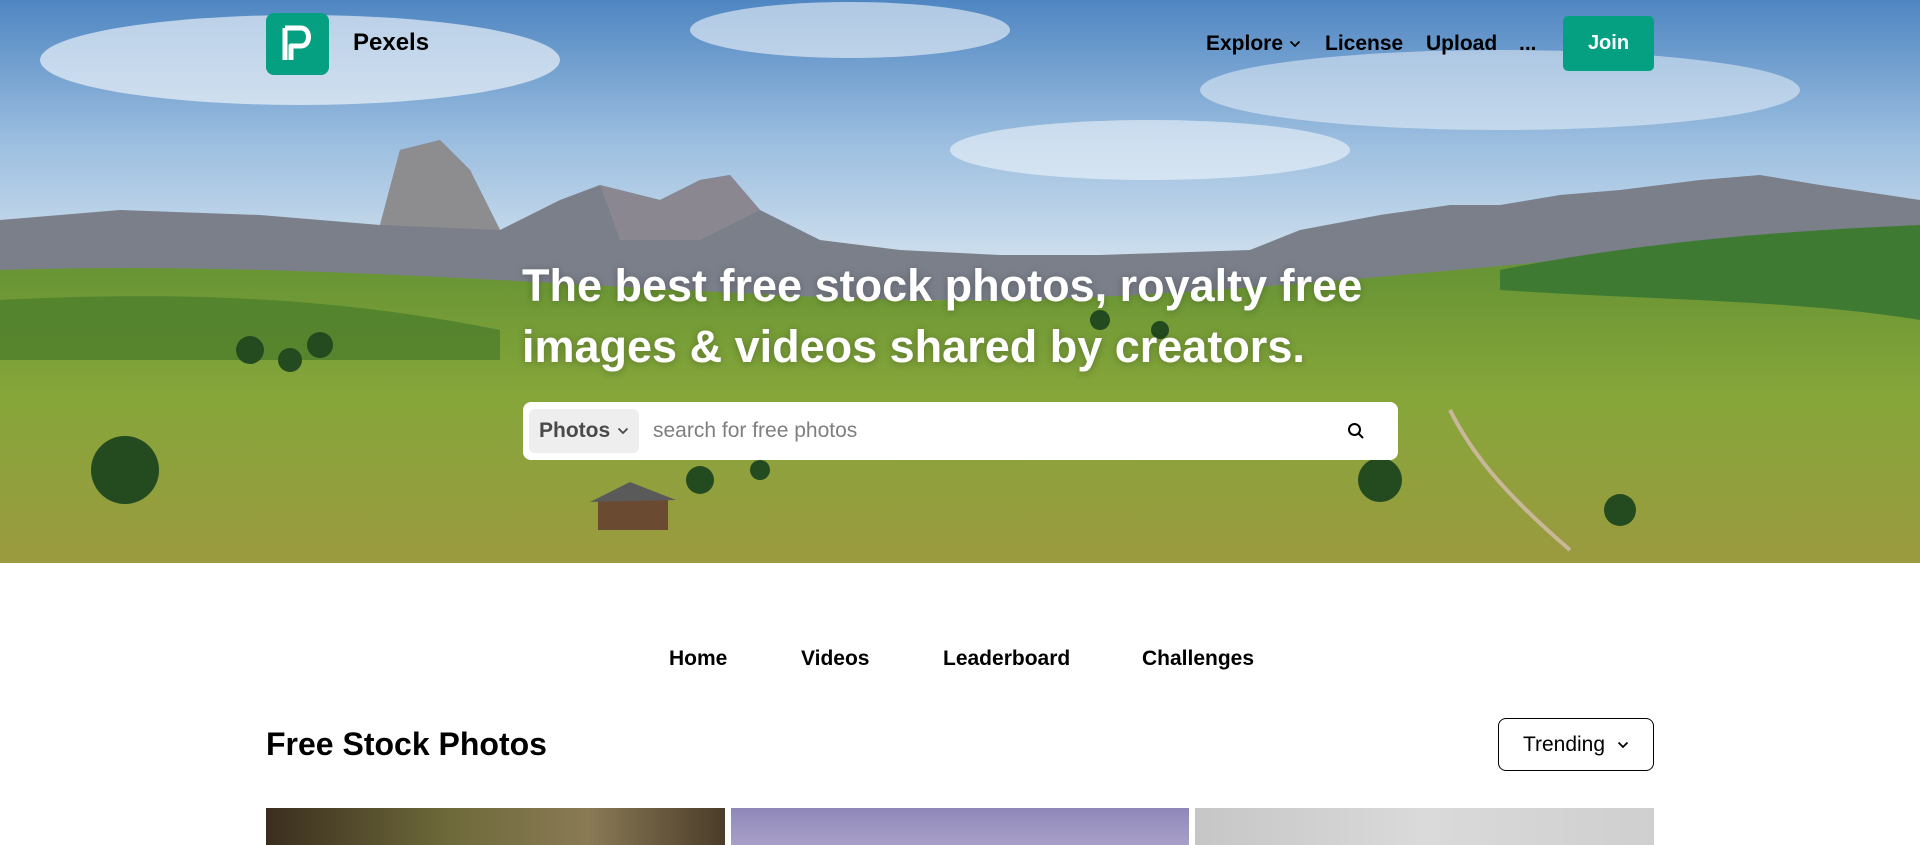 The width and height of the screenshot is (1920, 845). What do you see at coordinates (913, 346) in the screenshot?
I see `hero-headline-line2: images & videos shared by creators.` at bounding box center [913, 346].